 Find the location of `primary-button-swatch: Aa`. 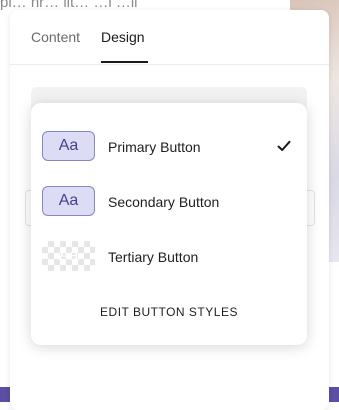

primary-button-swatch: Aa is located at coordinates (68, 146).